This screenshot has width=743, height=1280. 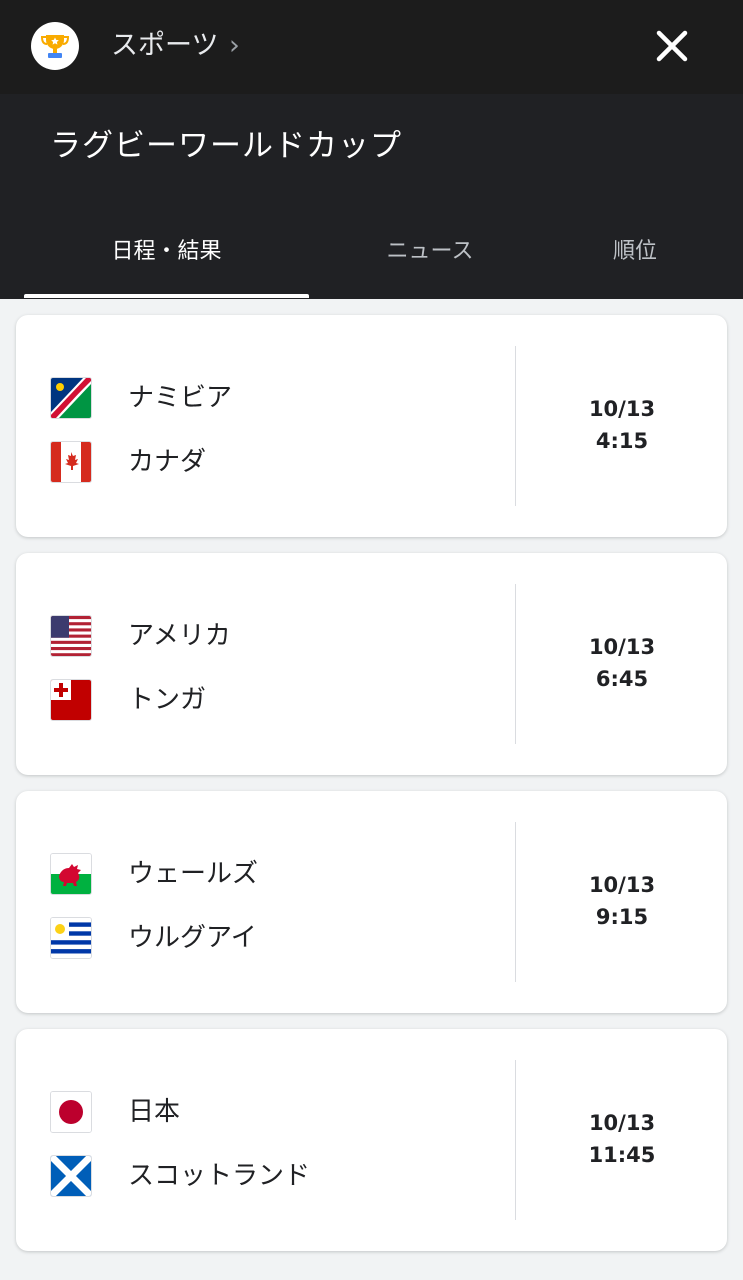 I want to click on away-team-name: ウルグアイ, so click(x=192, y=938).